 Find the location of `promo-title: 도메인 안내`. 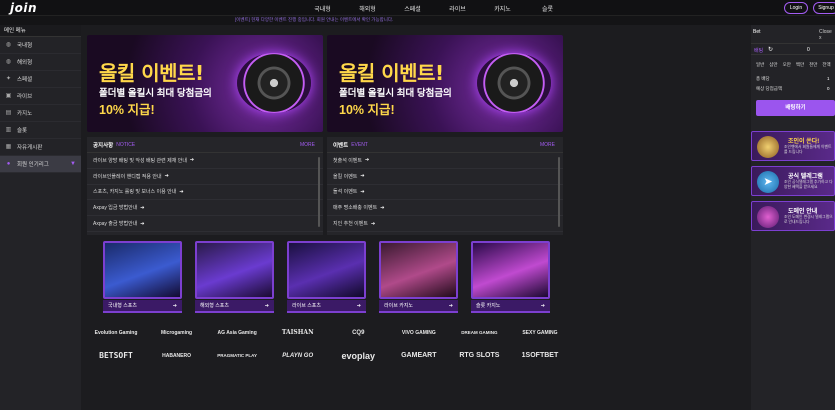

promo-title: 도메인 안내 is located at coordinates (803, 212).